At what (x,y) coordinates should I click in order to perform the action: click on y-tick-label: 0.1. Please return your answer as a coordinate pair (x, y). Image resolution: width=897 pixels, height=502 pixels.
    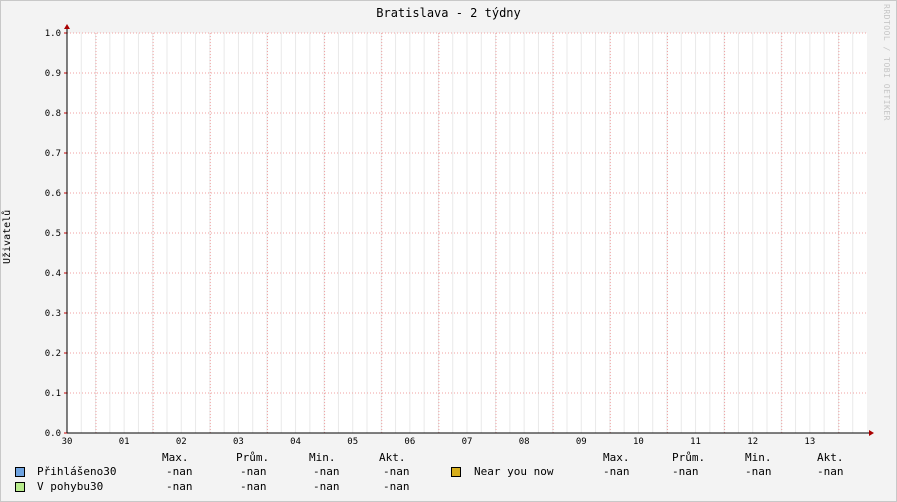
    Looking at the image, I should click on (53, 394).